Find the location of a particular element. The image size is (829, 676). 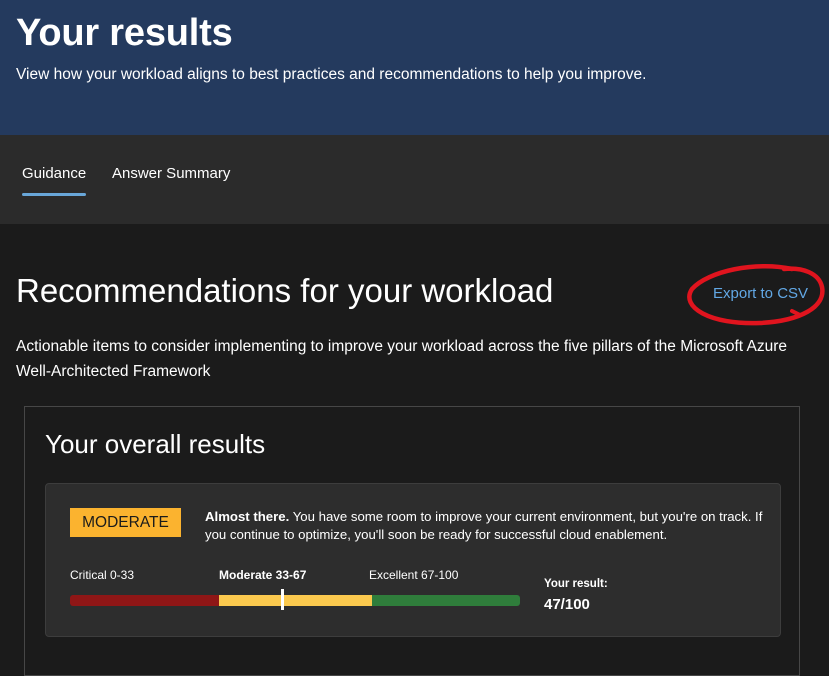

overall-results-title: Your overall results is located at coordinates (155, 444).